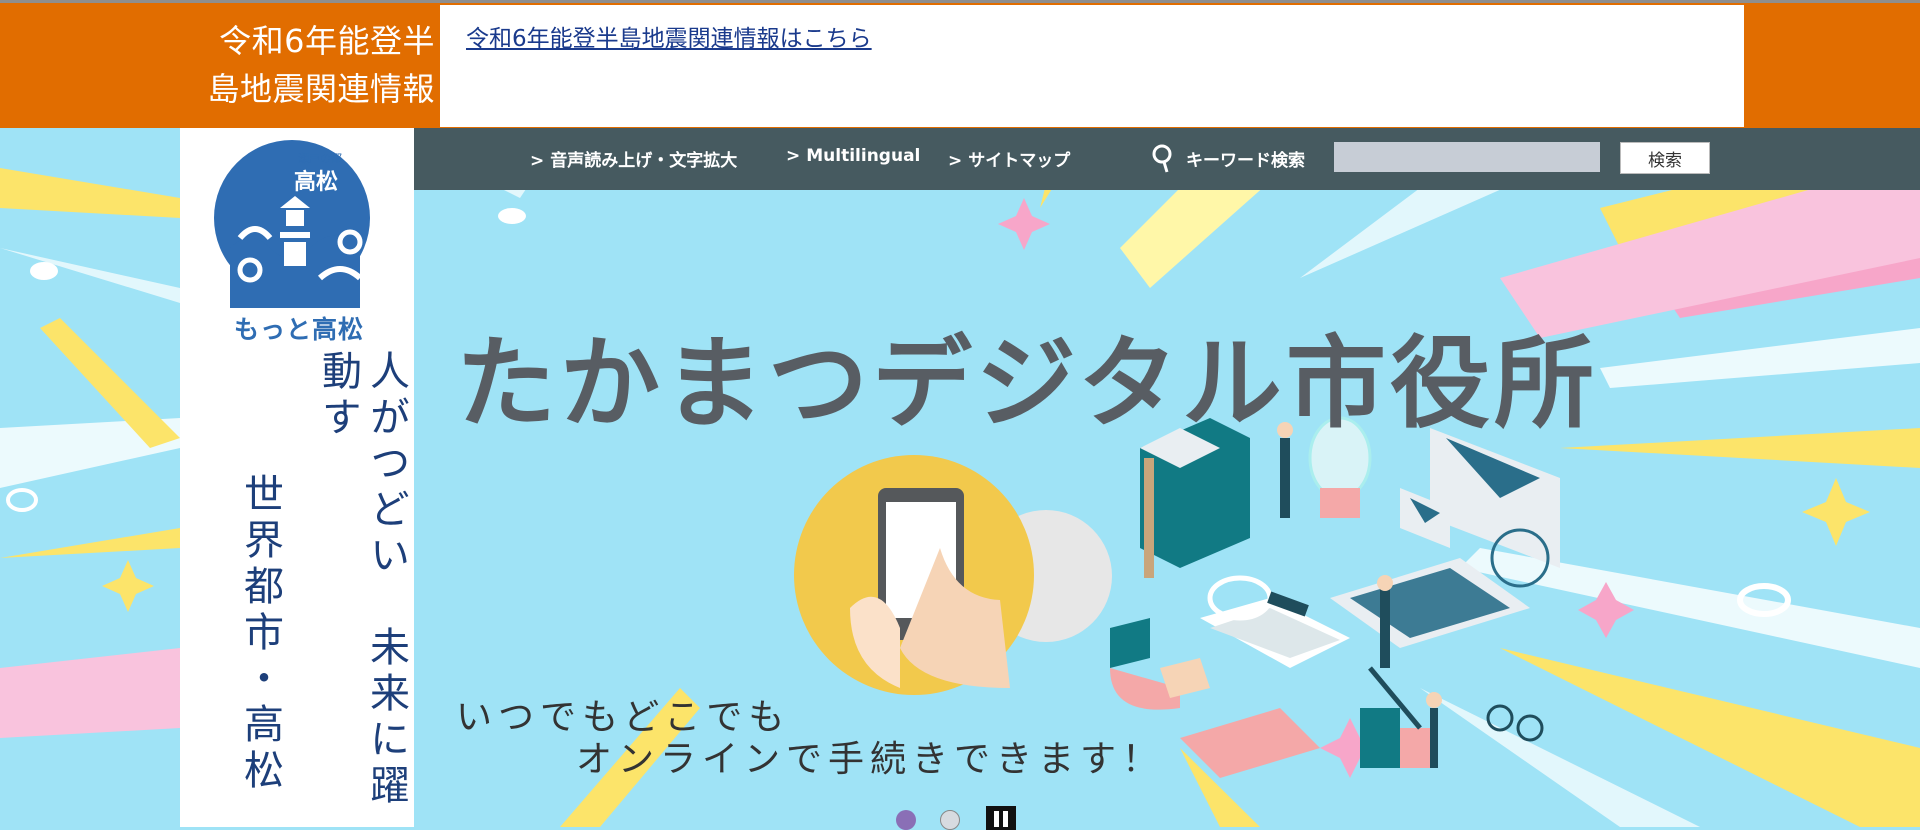 The height and width of the screenshot is (830, 1920). What do you see at coordinates (644, 161) in the screenshot?
I see `nav-item-label: 音声読み上げ・文字拡大` at bounding box center [644, 161].